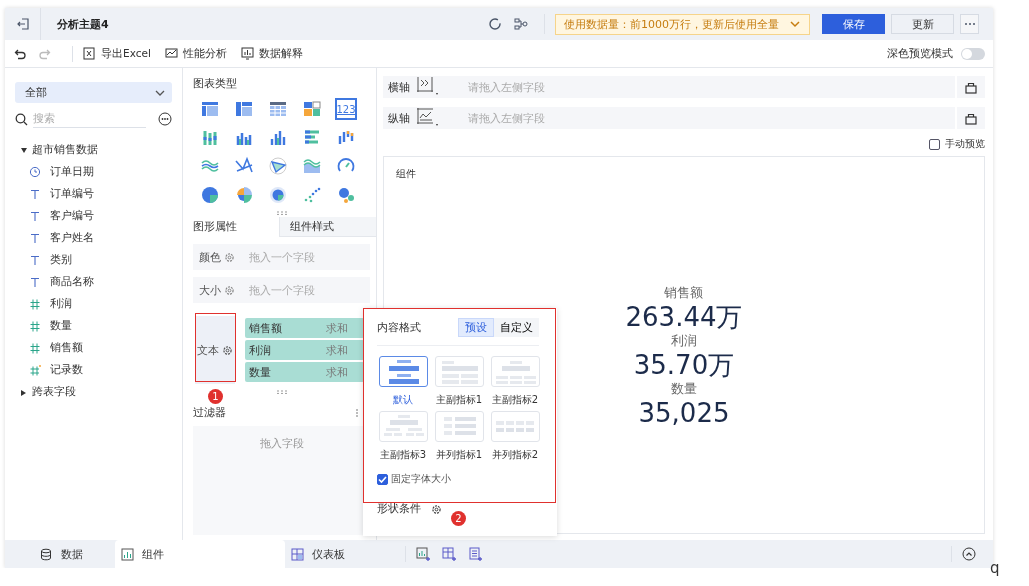 The height and width of the screenshot is (586, 1029). Describe the element at coordinates (200, 554) in the screenshot. I see `bottom-tab: 组件` at that location.